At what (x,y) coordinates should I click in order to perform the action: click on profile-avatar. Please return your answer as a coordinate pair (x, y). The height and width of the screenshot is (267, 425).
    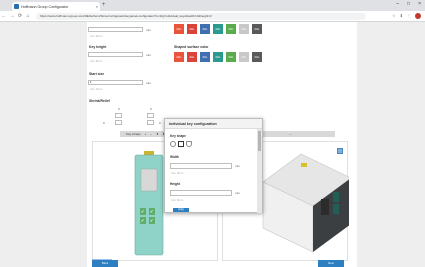
    Looking at the image, I should click on (418, 16).